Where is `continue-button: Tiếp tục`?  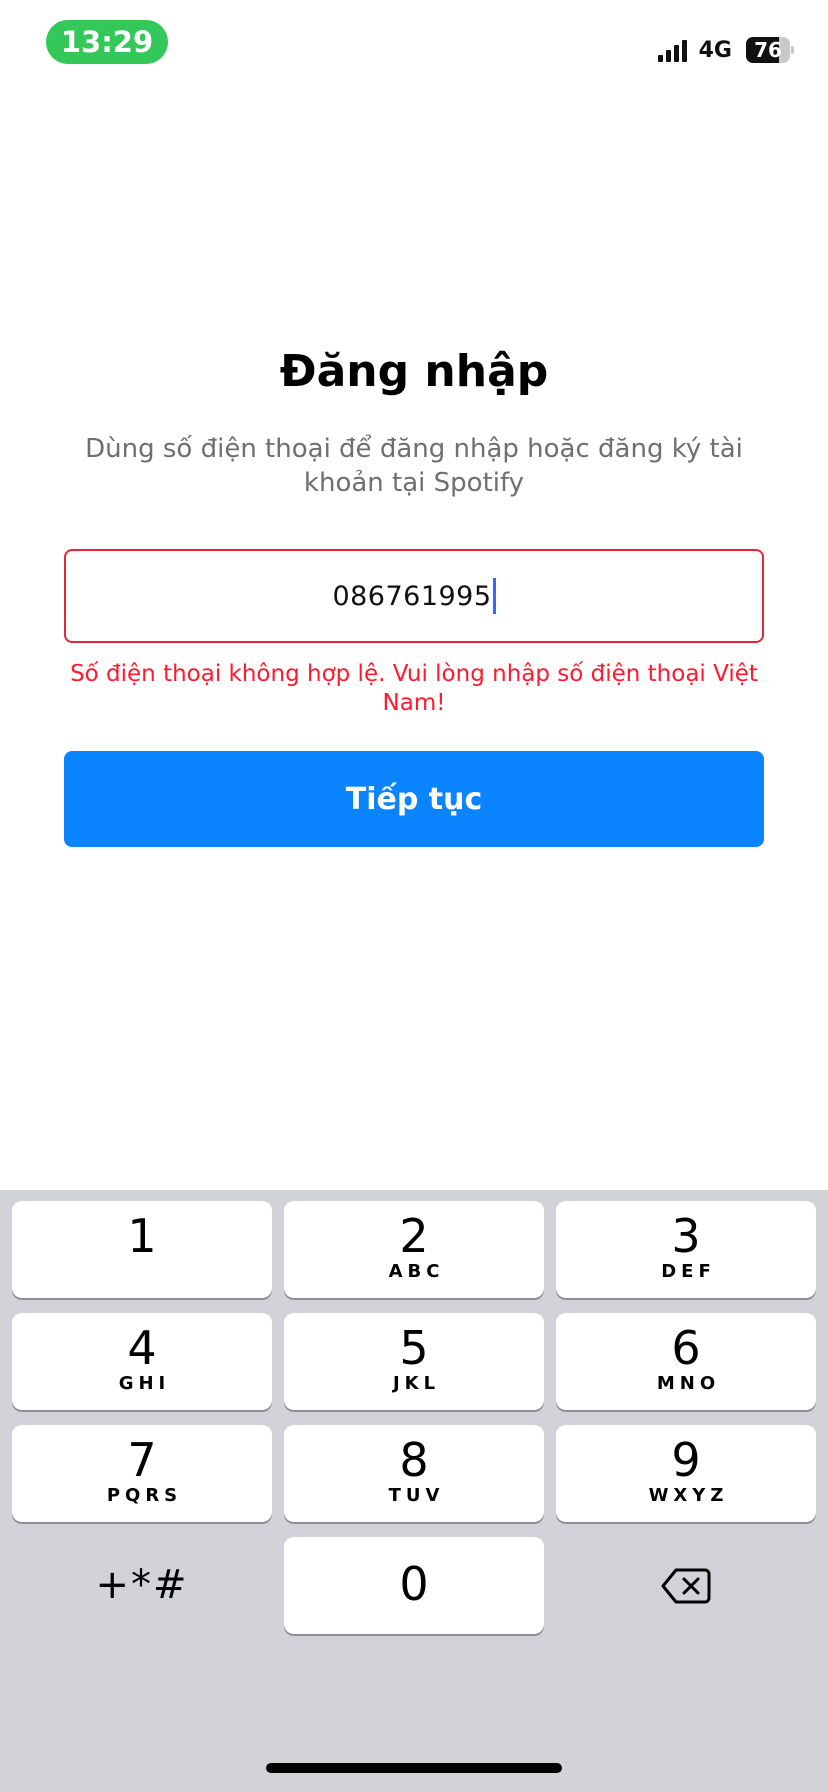 continue-button: Tiếp tục is located at coordinates (414, 799).